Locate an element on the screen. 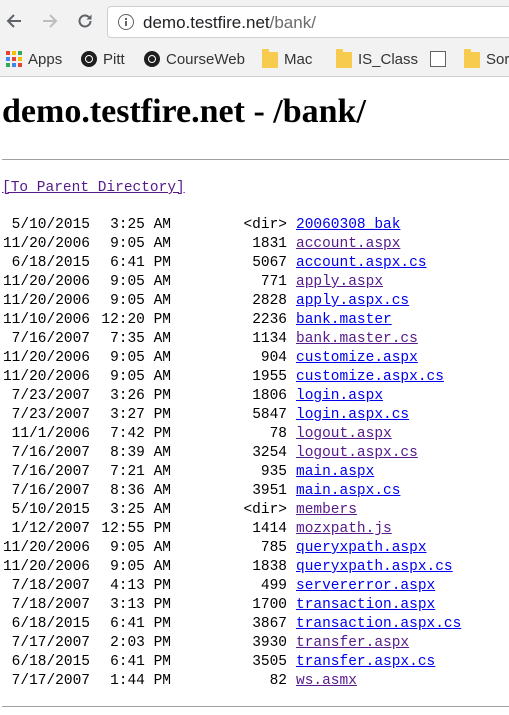 Image resolution: width=509 pixels, height=715 pixels. entry-link: account.aspx.cs is located at coordinates (361, 263).